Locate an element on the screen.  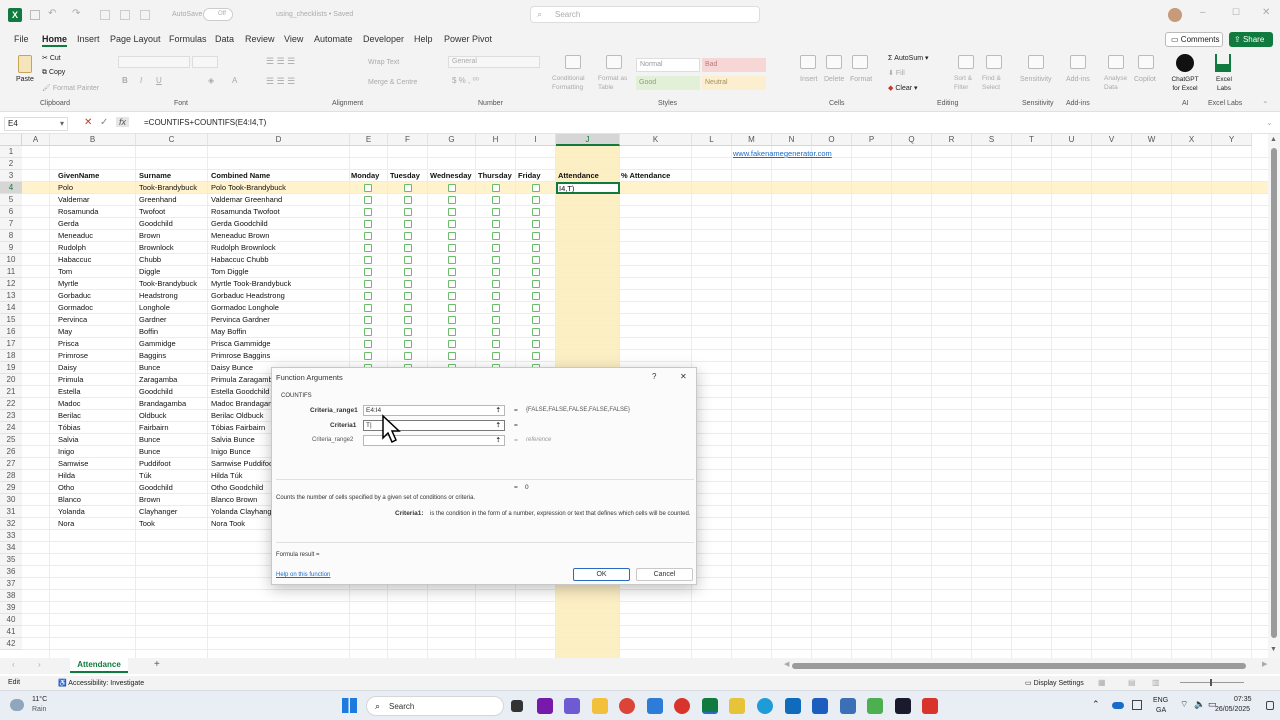
row-header: 28 is located at coordinates (11, 476).